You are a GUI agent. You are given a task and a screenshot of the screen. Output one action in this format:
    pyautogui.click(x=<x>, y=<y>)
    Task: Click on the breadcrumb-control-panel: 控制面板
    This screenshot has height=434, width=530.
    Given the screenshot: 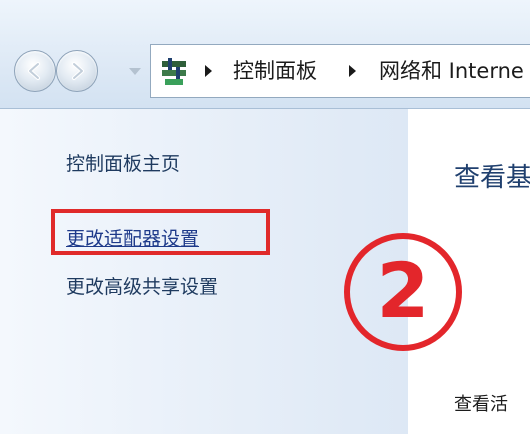 What is the action you would take?
    pyautogui.click(x=275, y=71)
    